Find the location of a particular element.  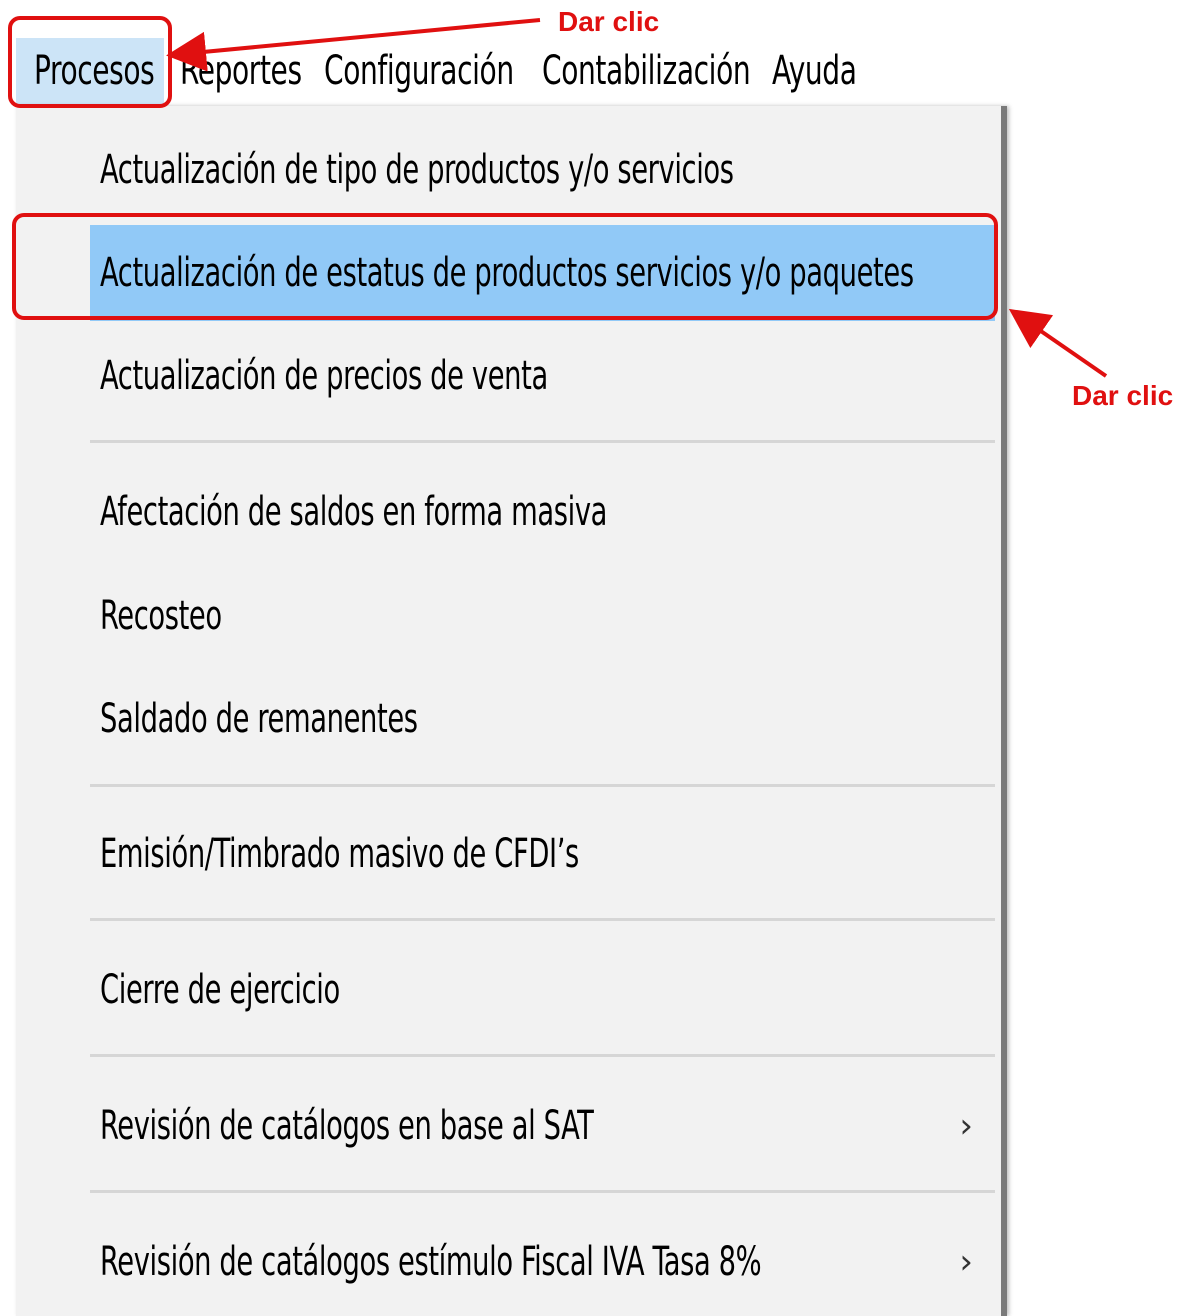

menu-item-recosteo: Recosteo is located at coordinates (542, 616).